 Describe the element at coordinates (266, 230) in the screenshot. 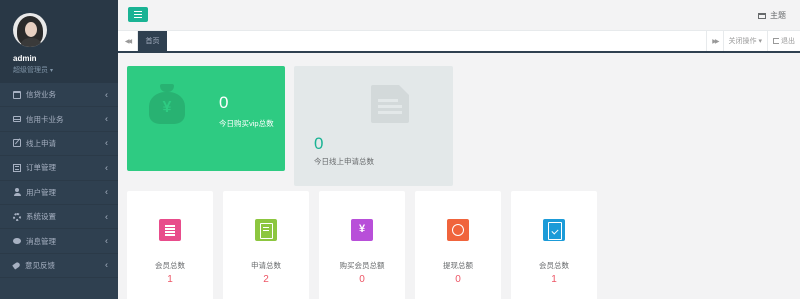

I see `notebook-icon` at that location.